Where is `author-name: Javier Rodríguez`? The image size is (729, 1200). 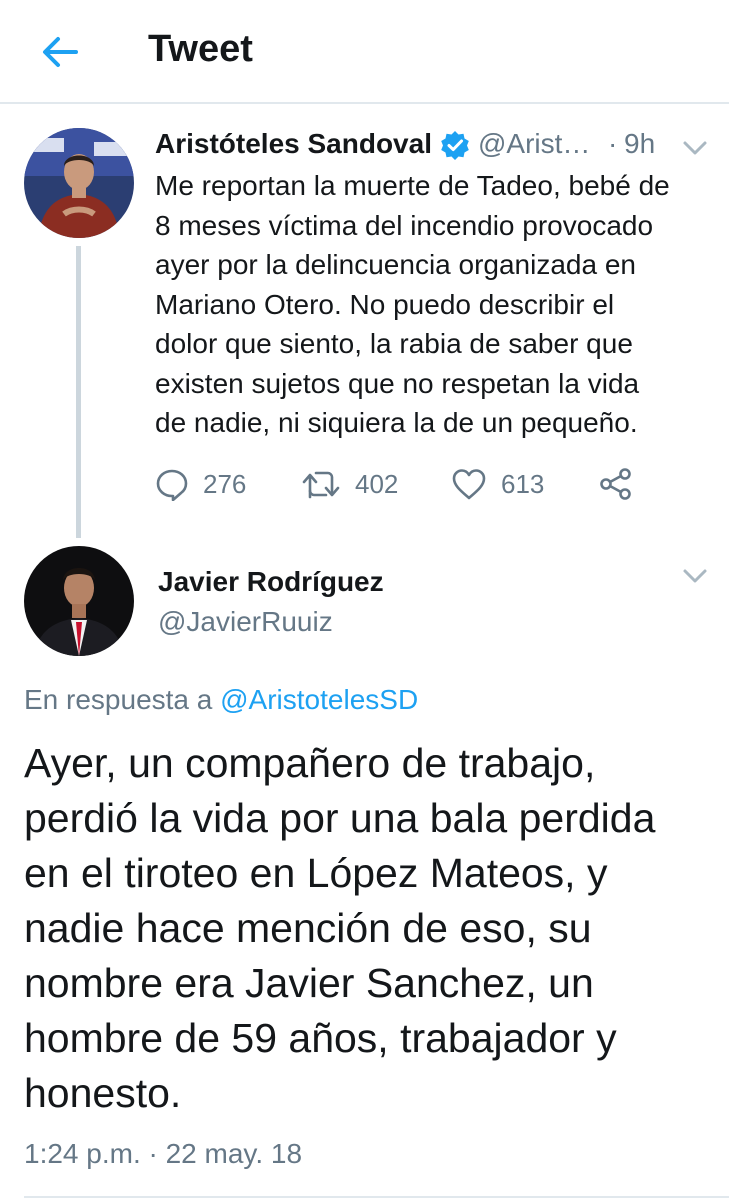
author-name: Javier Rodríguez is located at coordinates (271, 582).